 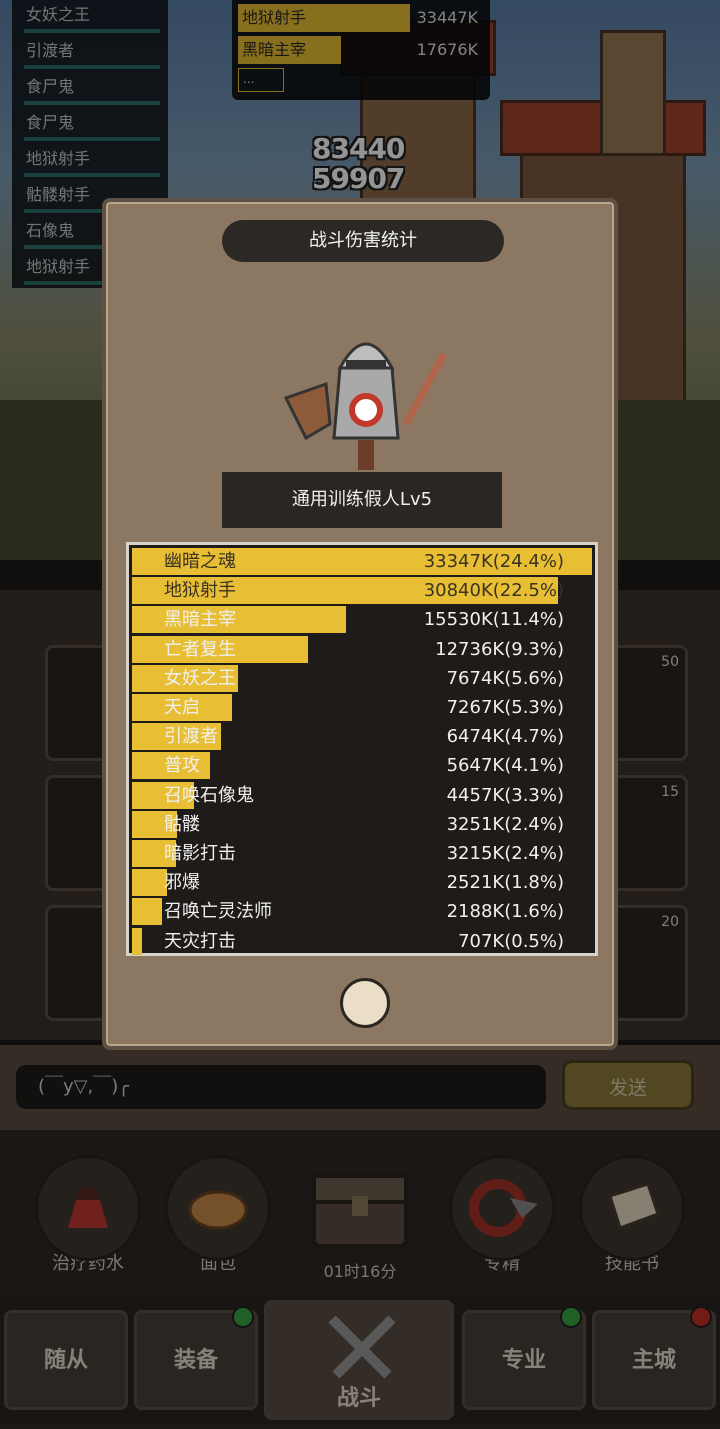 I want to click on damage-row: 召唤石像鬼 4457K(3.3%), so click(x=362, y=795).